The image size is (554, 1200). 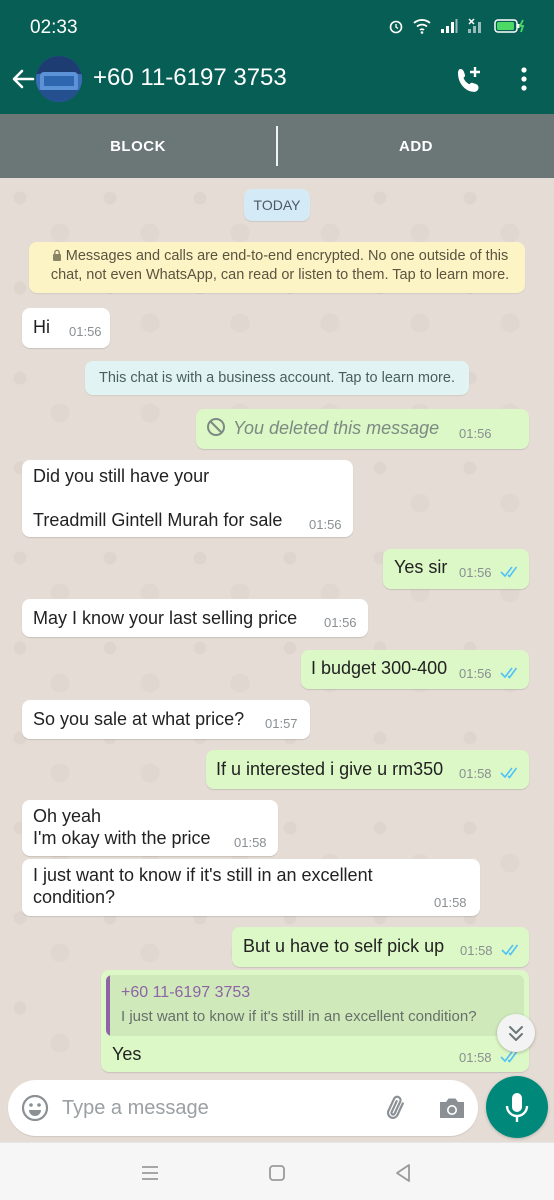 I want to click on lock-icon, so click(x=56, y=255).